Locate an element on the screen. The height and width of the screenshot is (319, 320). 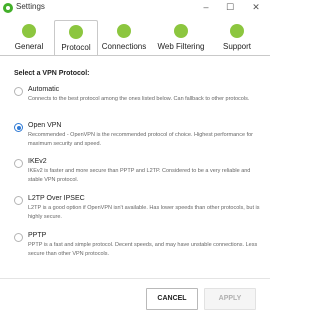
tab-general: General is located at coordinates (29, 38).